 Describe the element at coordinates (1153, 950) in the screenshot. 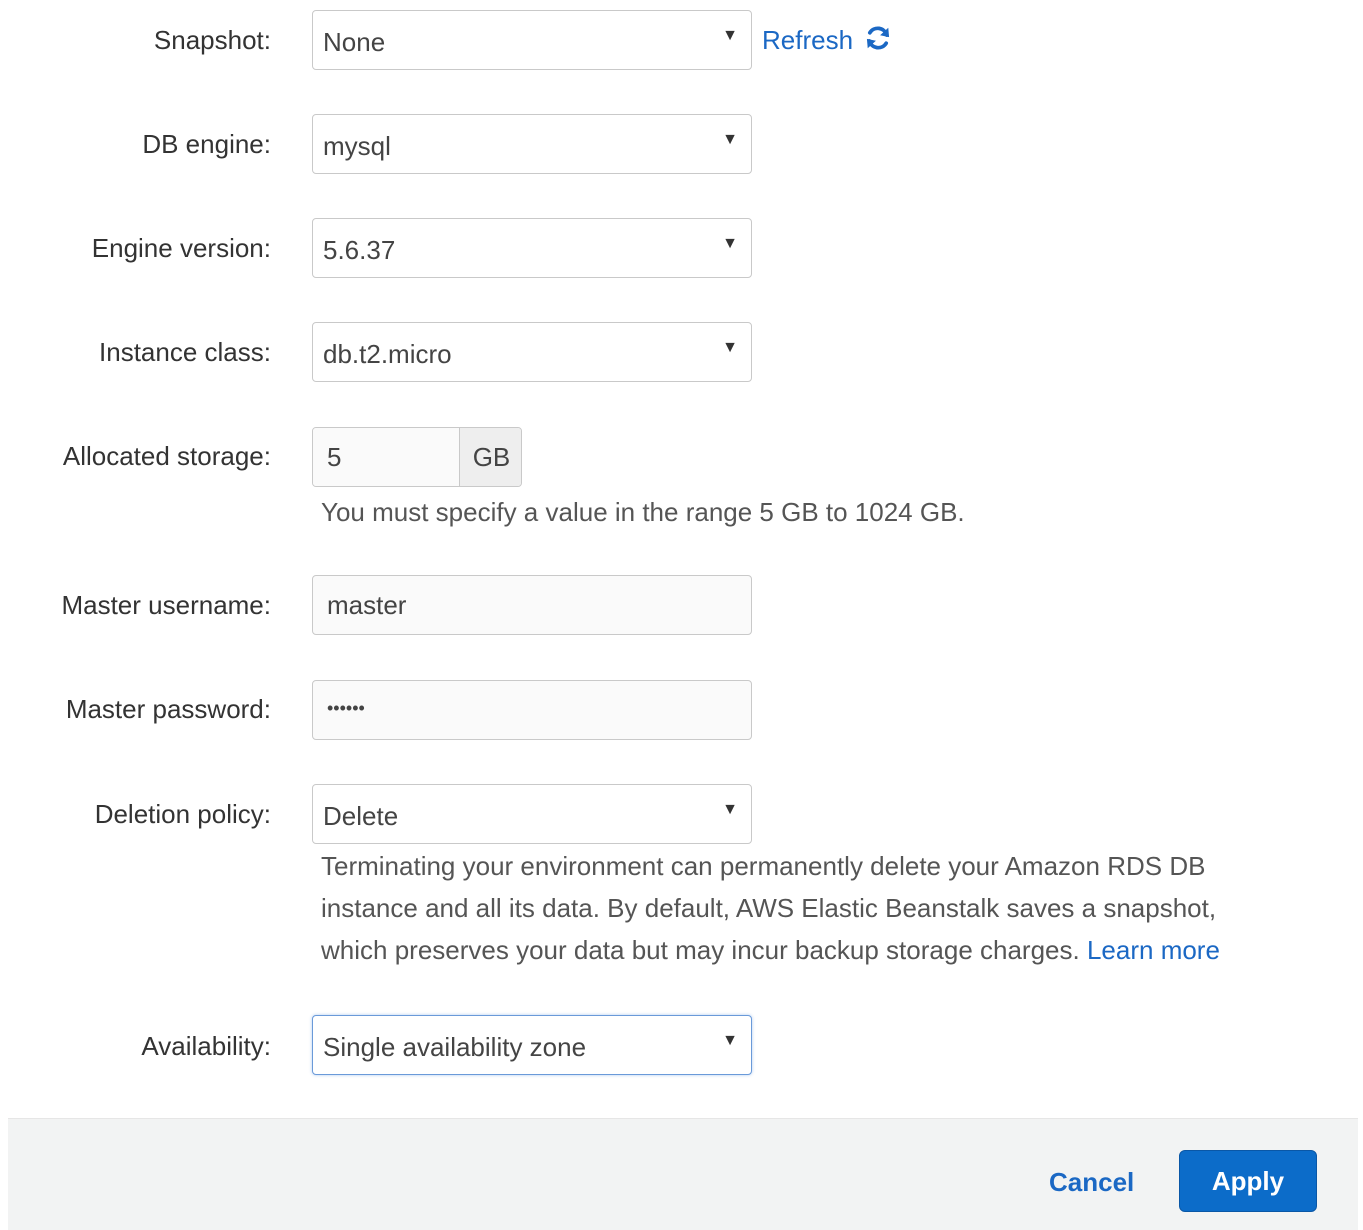

I see `learn-more-link: Learn more` at that location.